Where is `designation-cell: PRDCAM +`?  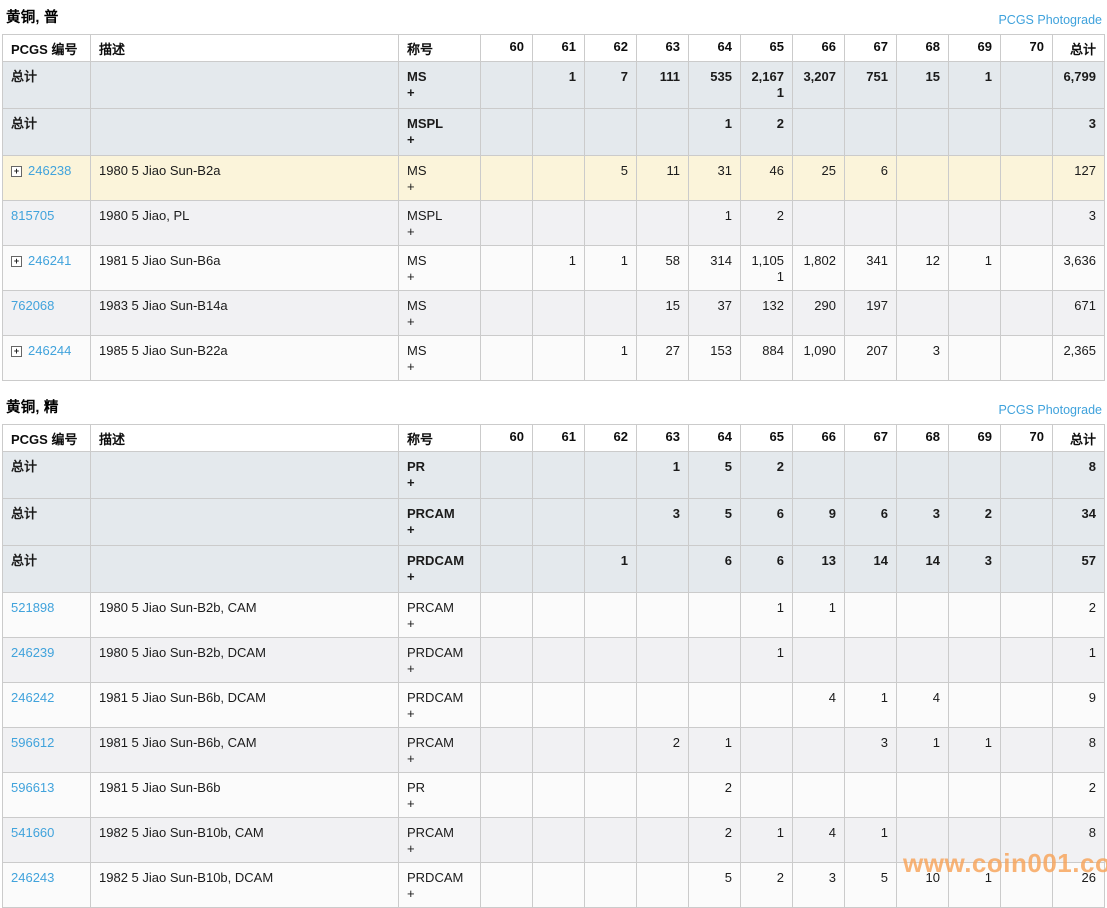 designation-cell: PRDCAM + is located at coordinates (439, 885).